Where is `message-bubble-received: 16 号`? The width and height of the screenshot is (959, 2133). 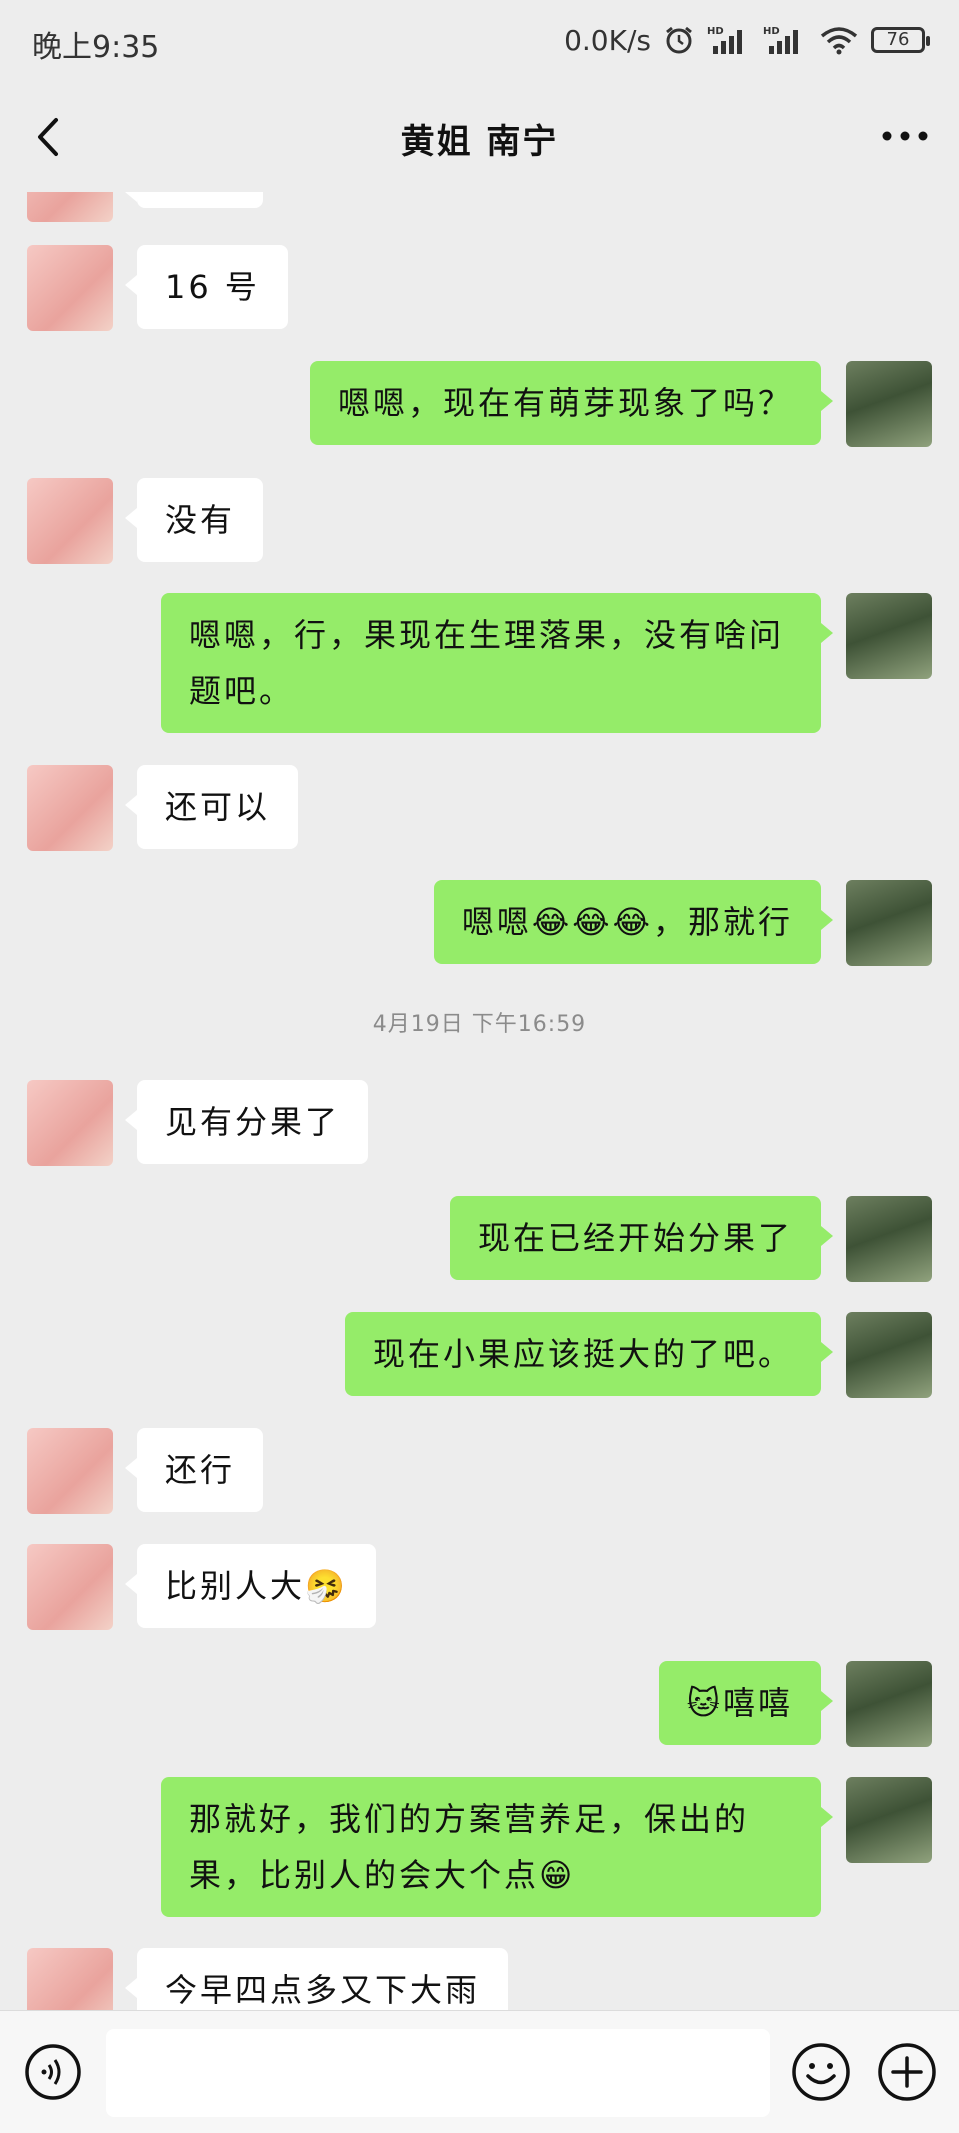
message-bubble-received: 16 号 is located at coordinates (206, 287).